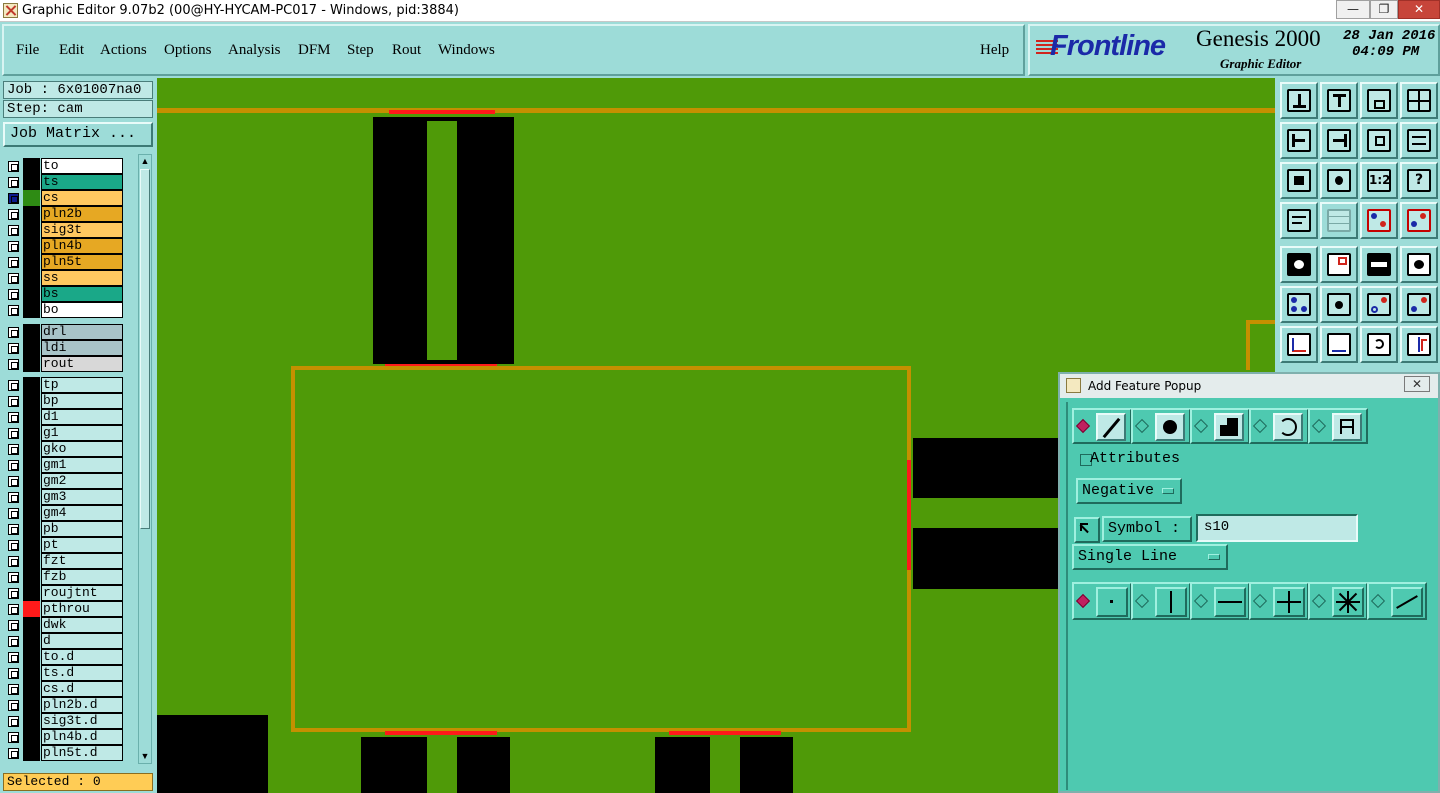 The width and height of the screenshot is (1440, 793). What do you see at coordinates (65, 577) in the screenshot?
I see `layer-row: fzb` at bounding box center [65, 577].